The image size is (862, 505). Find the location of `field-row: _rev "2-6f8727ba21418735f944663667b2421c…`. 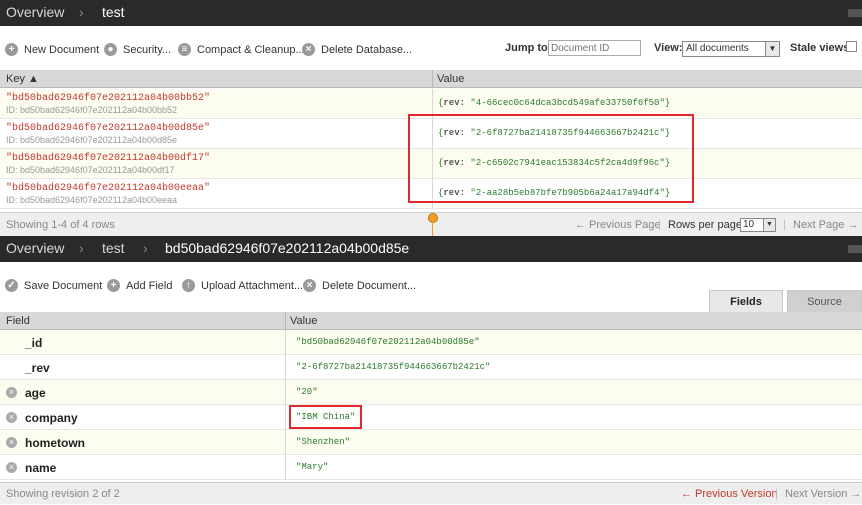

field-row: _rev "2-6f8727ba21418735f944663667b2421c… is located at coordinates (431, 367).